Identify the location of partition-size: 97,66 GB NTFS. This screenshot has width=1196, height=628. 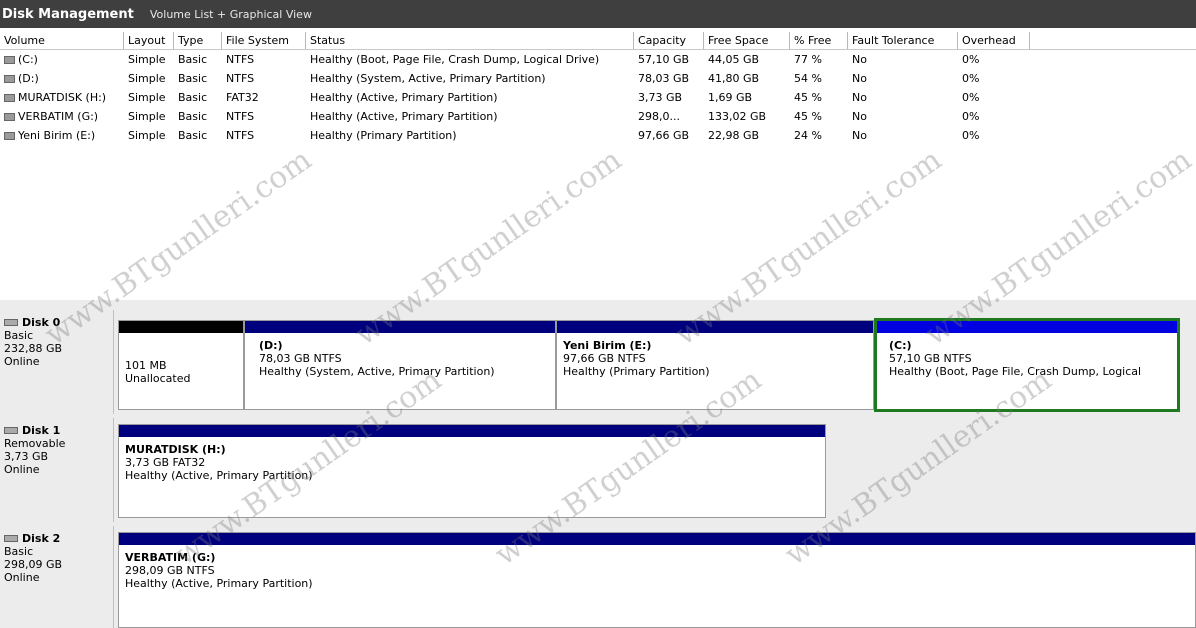
(604, 358).